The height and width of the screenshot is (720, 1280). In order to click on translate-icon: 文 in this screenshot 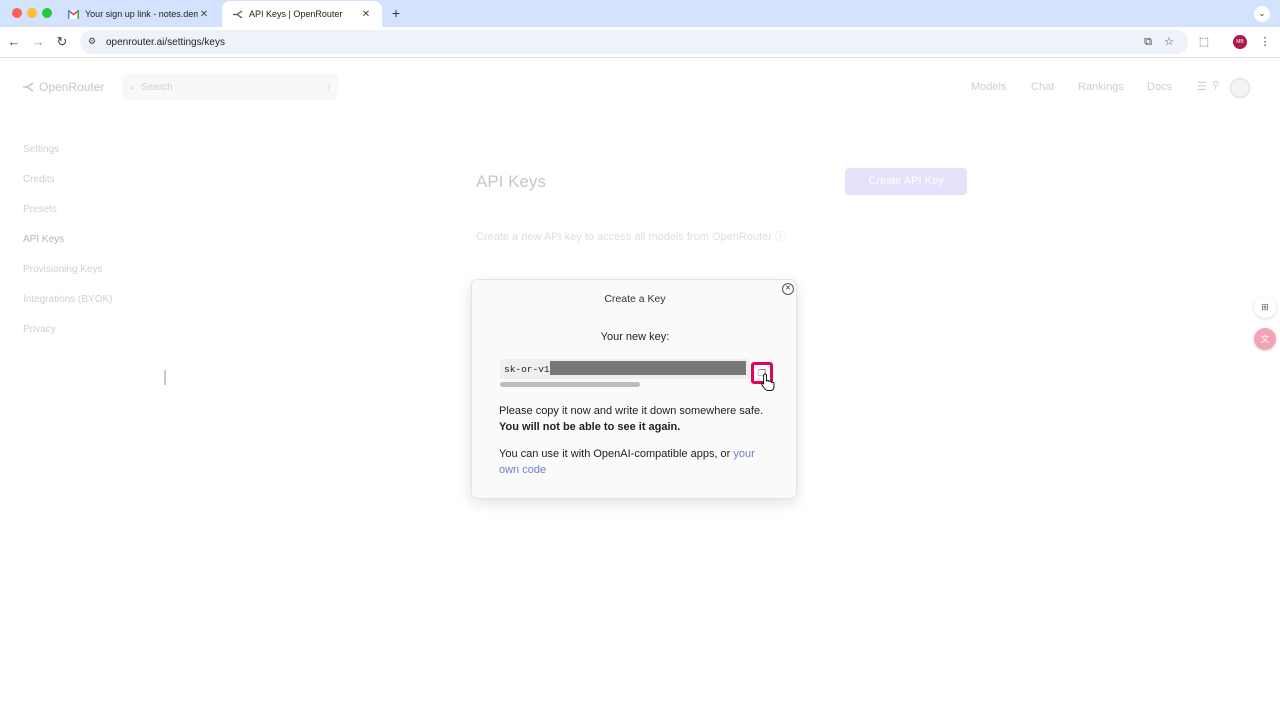, I will do `click(1265, 339)`.